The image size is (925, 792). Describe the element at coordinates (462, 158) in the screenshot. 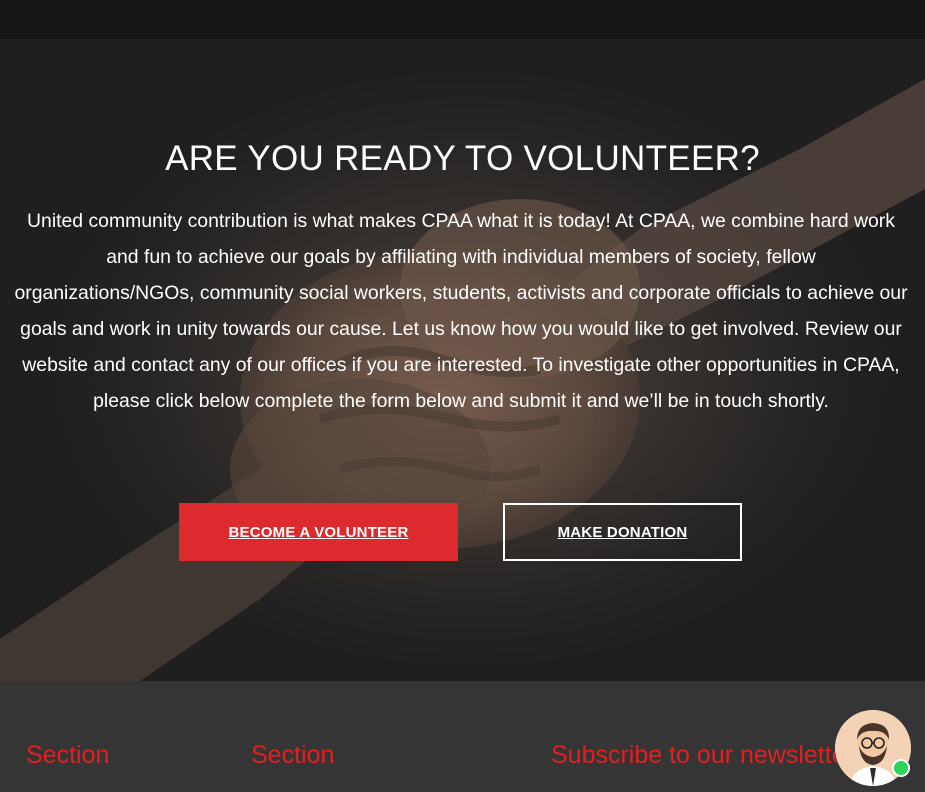

I see `page-title: ARE YOU READY TO VOLUNTEER?` at that location.